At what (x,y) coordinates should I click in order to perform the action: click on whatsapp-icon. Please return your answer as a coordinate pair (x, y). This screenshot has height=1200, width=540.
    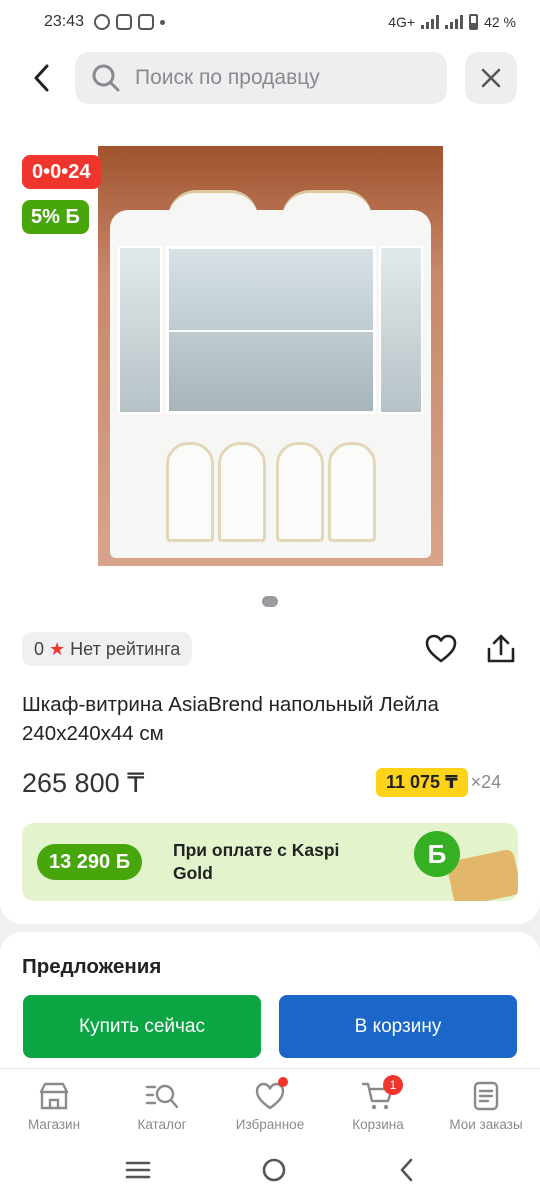
    Looking at the image, I should click on (102, 22).